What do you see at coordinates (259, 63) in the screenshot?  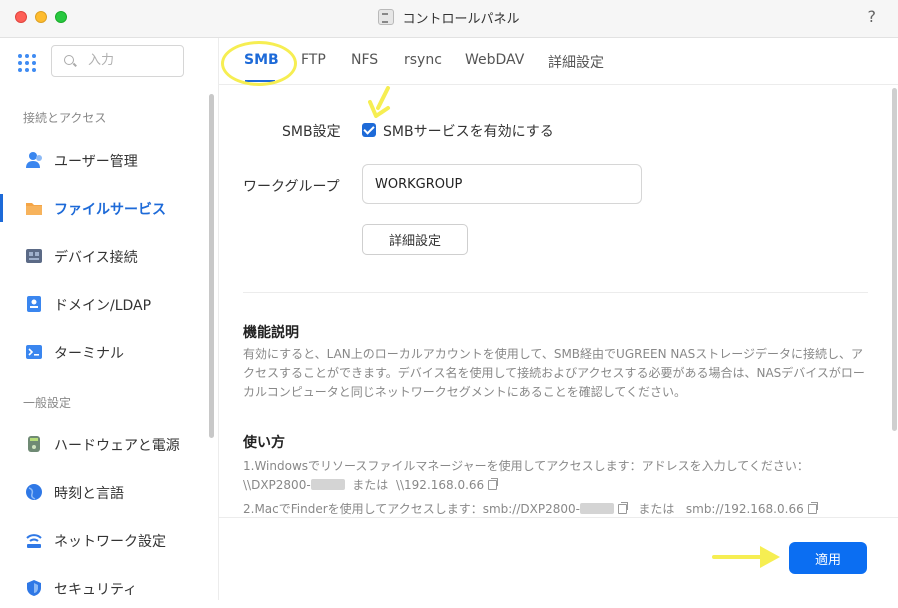 I see `highlight-circle-annotation` at bounding box center [259, 63].